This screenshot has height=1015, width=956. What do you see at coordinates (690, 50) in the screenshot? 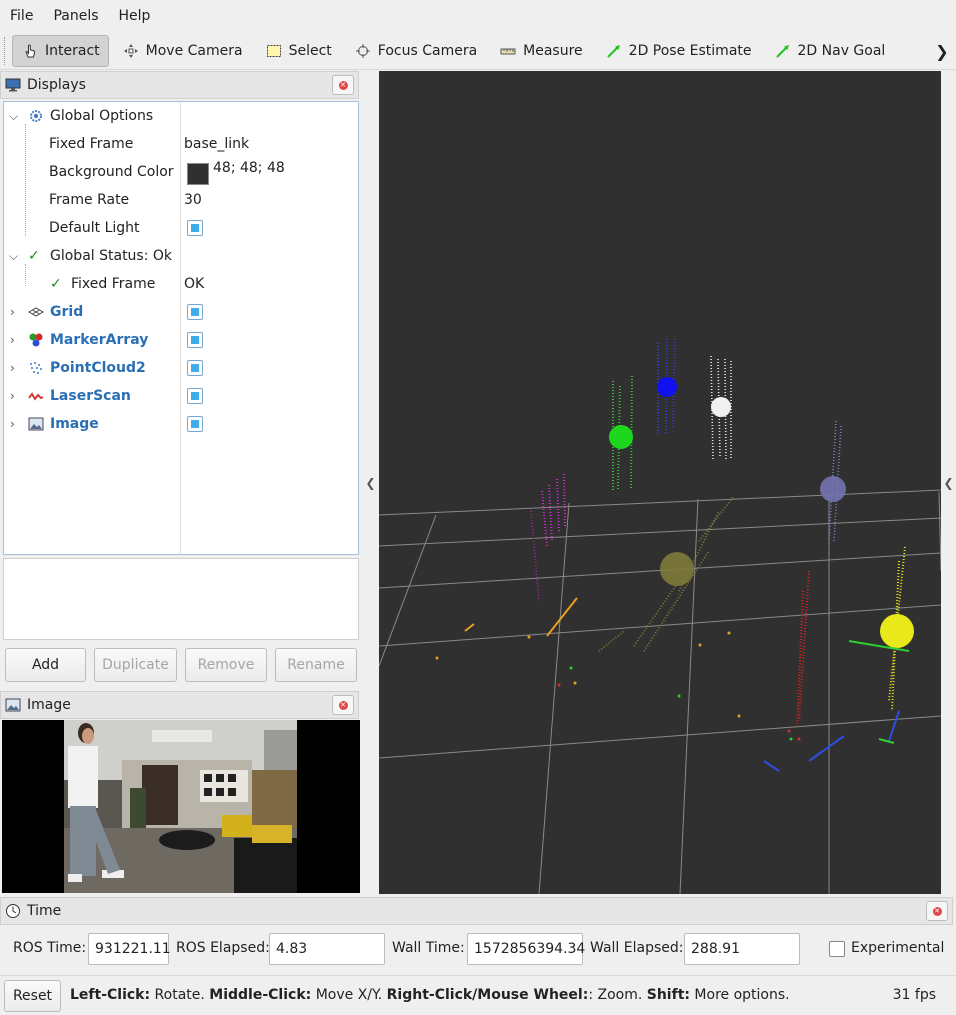
I see `pose-estimate-label: 2D Pose Estimate` at bounding box center [690, 50].